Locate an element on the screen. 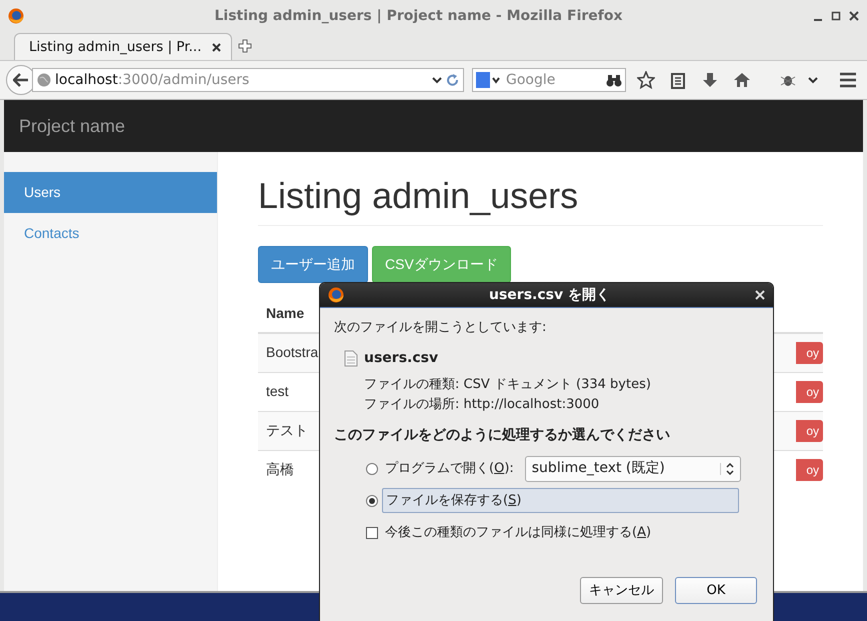  back-arrow-icon is located at coordinates (21, 80).